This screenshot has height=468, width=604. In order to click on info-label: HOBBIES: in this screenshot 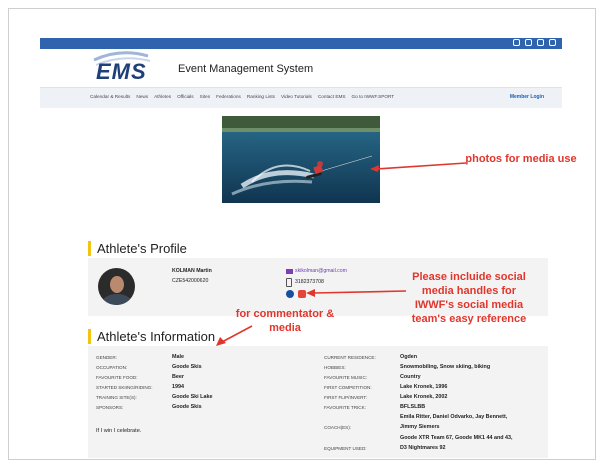, I will do `click(335, 367)`.